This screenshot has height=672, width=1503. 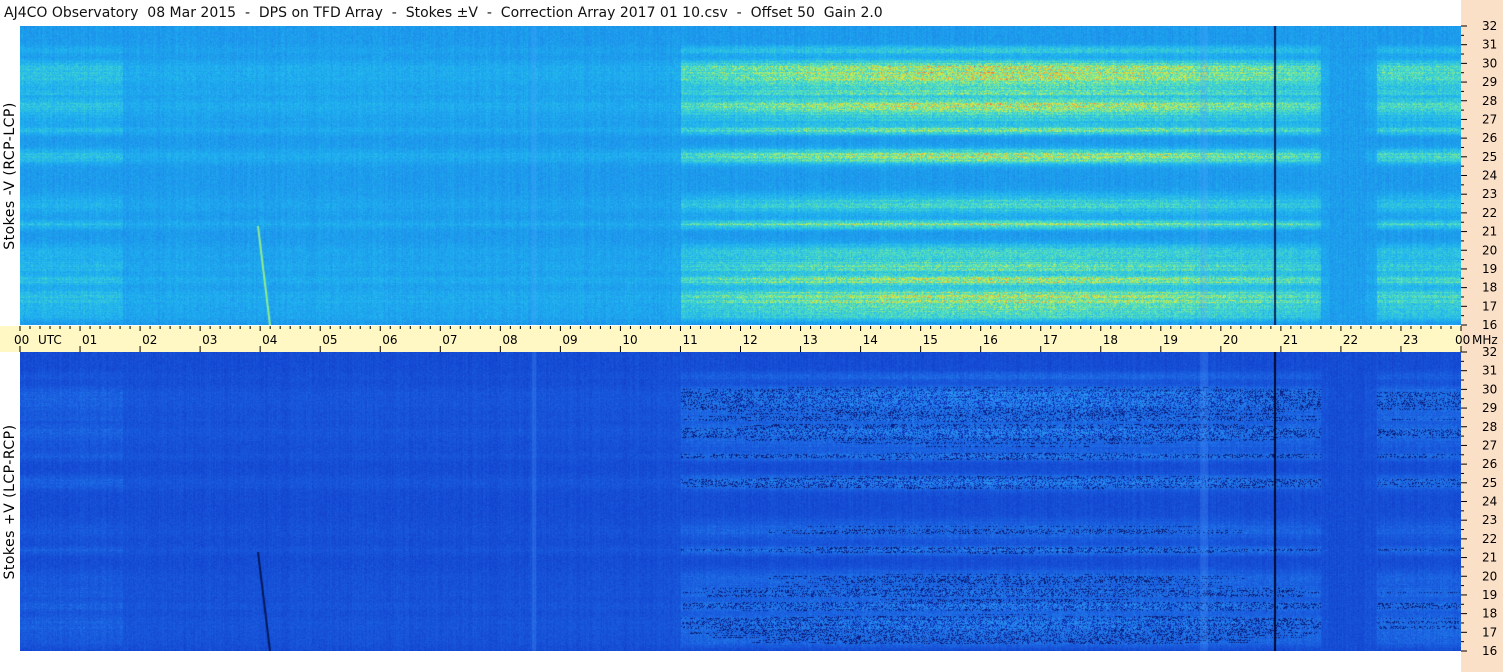 What do you see at coordinates (1350, 340) in the screenshot?
I see `x-tick-label-22: 22` at bounding box center [1350, 340].